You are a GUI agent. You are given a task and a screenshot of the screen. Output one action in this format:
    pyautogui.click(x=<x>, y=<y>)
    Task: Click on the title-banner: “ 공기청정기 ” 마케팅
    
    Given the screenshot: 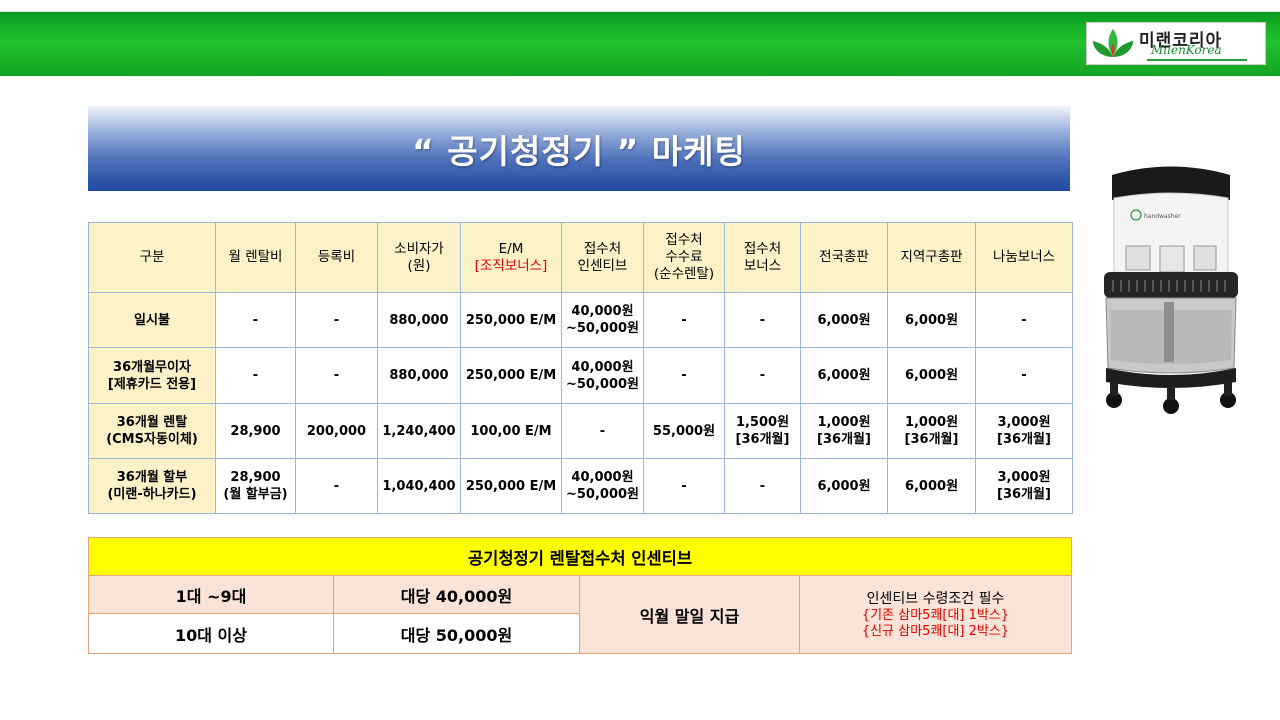 What is the action you would take?
    pyautogui.click(x=579, y=148)
    